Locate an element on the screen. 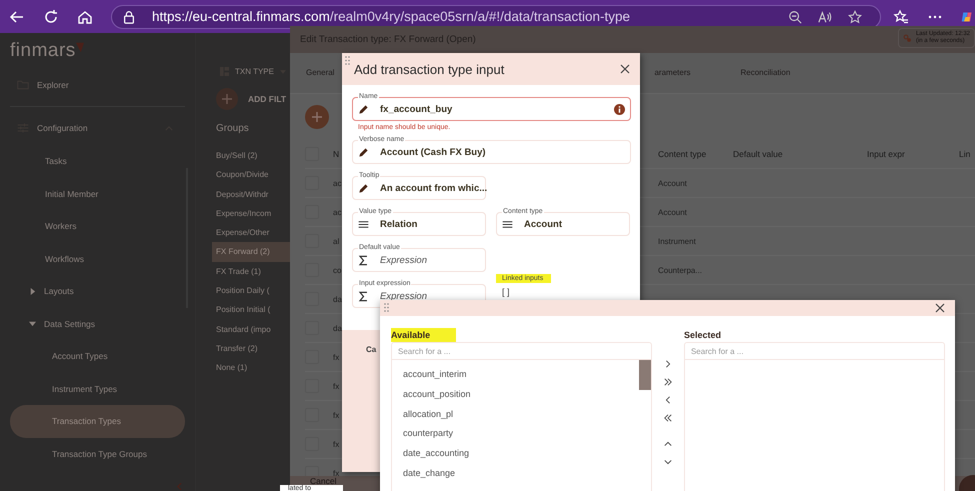 The image size is (975, 491). refresh-icon is located at coordinates (51, 16).